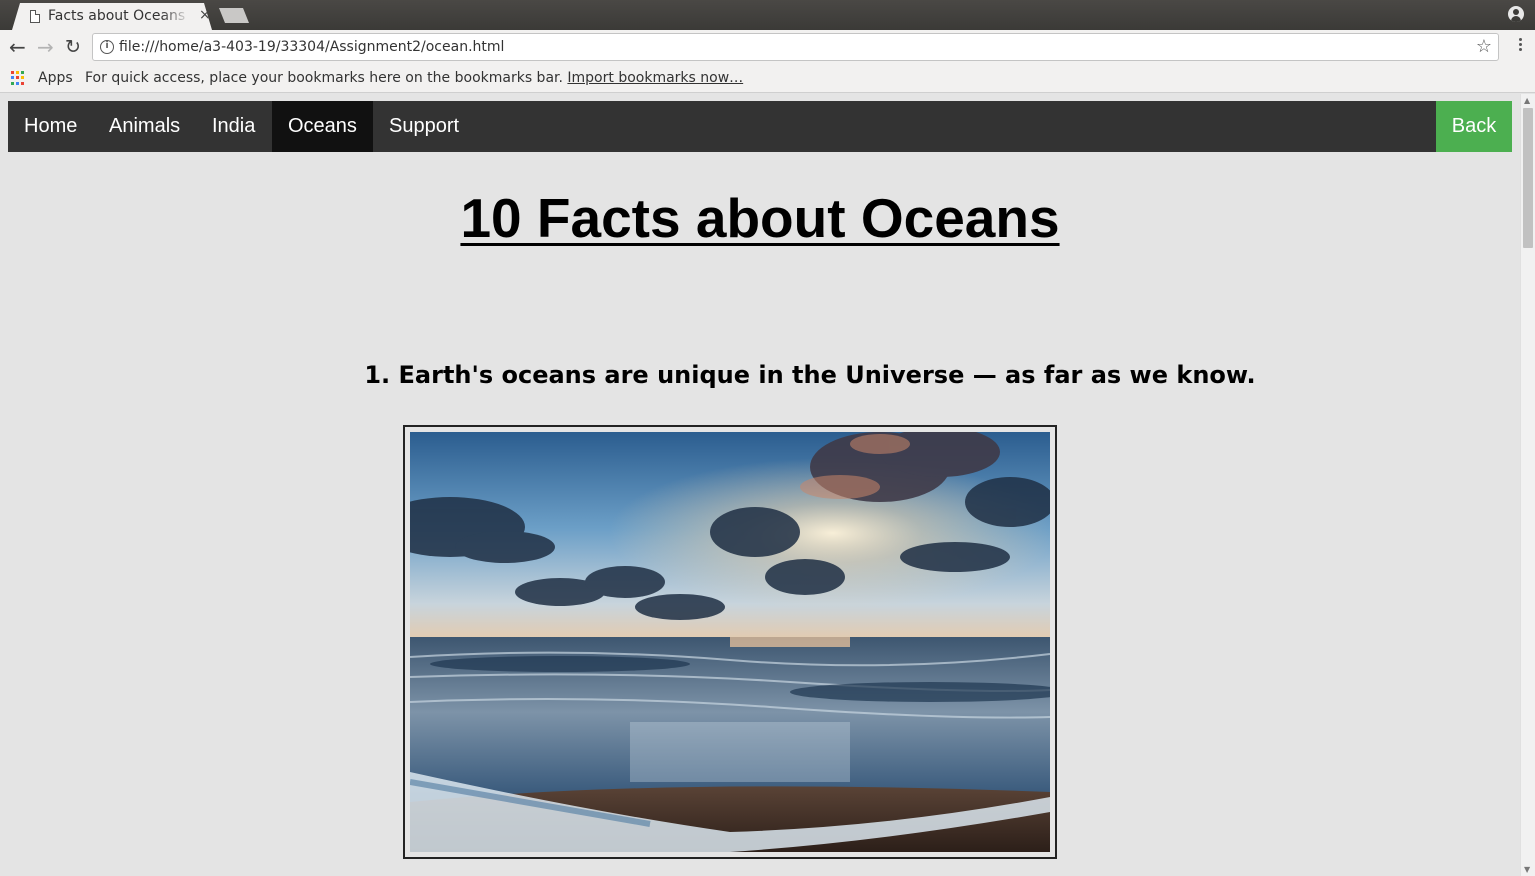 The image size is (1535, 876). What do you see at coordinates (35, 16) in the screenshot?
I see `document-icon` at bounding box center [35, 16].